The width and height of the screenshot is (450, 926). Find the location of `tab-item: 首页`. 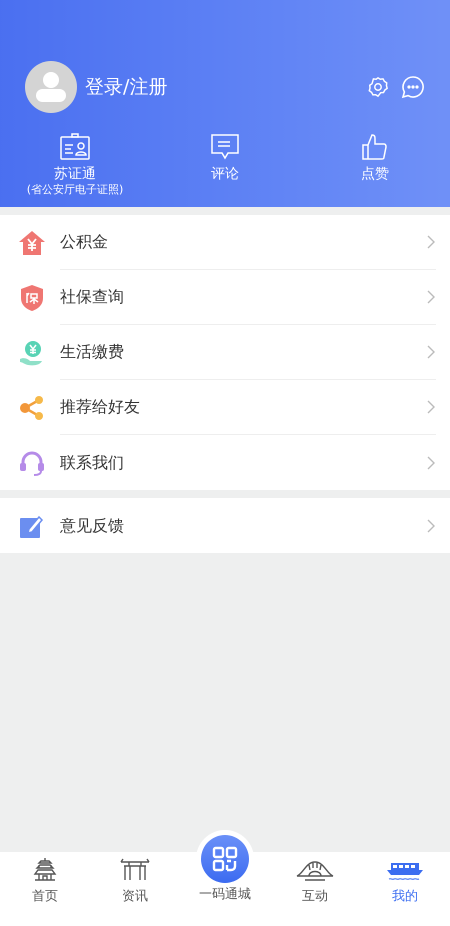

tab-item: 首页 is located at coordinates (45, 889).